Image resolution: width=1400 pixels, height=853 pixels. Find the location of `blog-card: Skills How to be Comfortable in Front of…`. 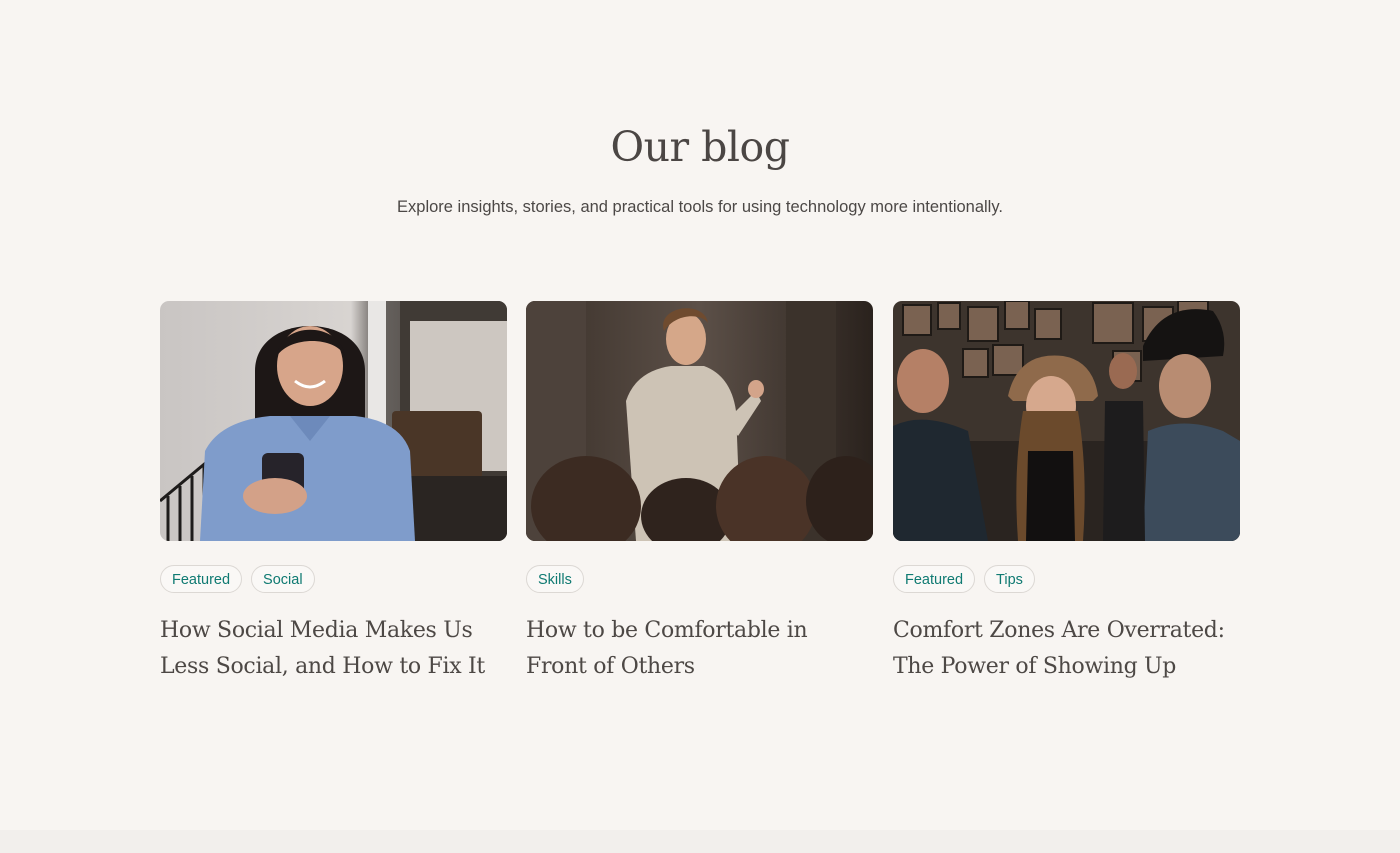

blog-card: Skills How to be Comfortable in Front of… is located at coordinates (699, 490).